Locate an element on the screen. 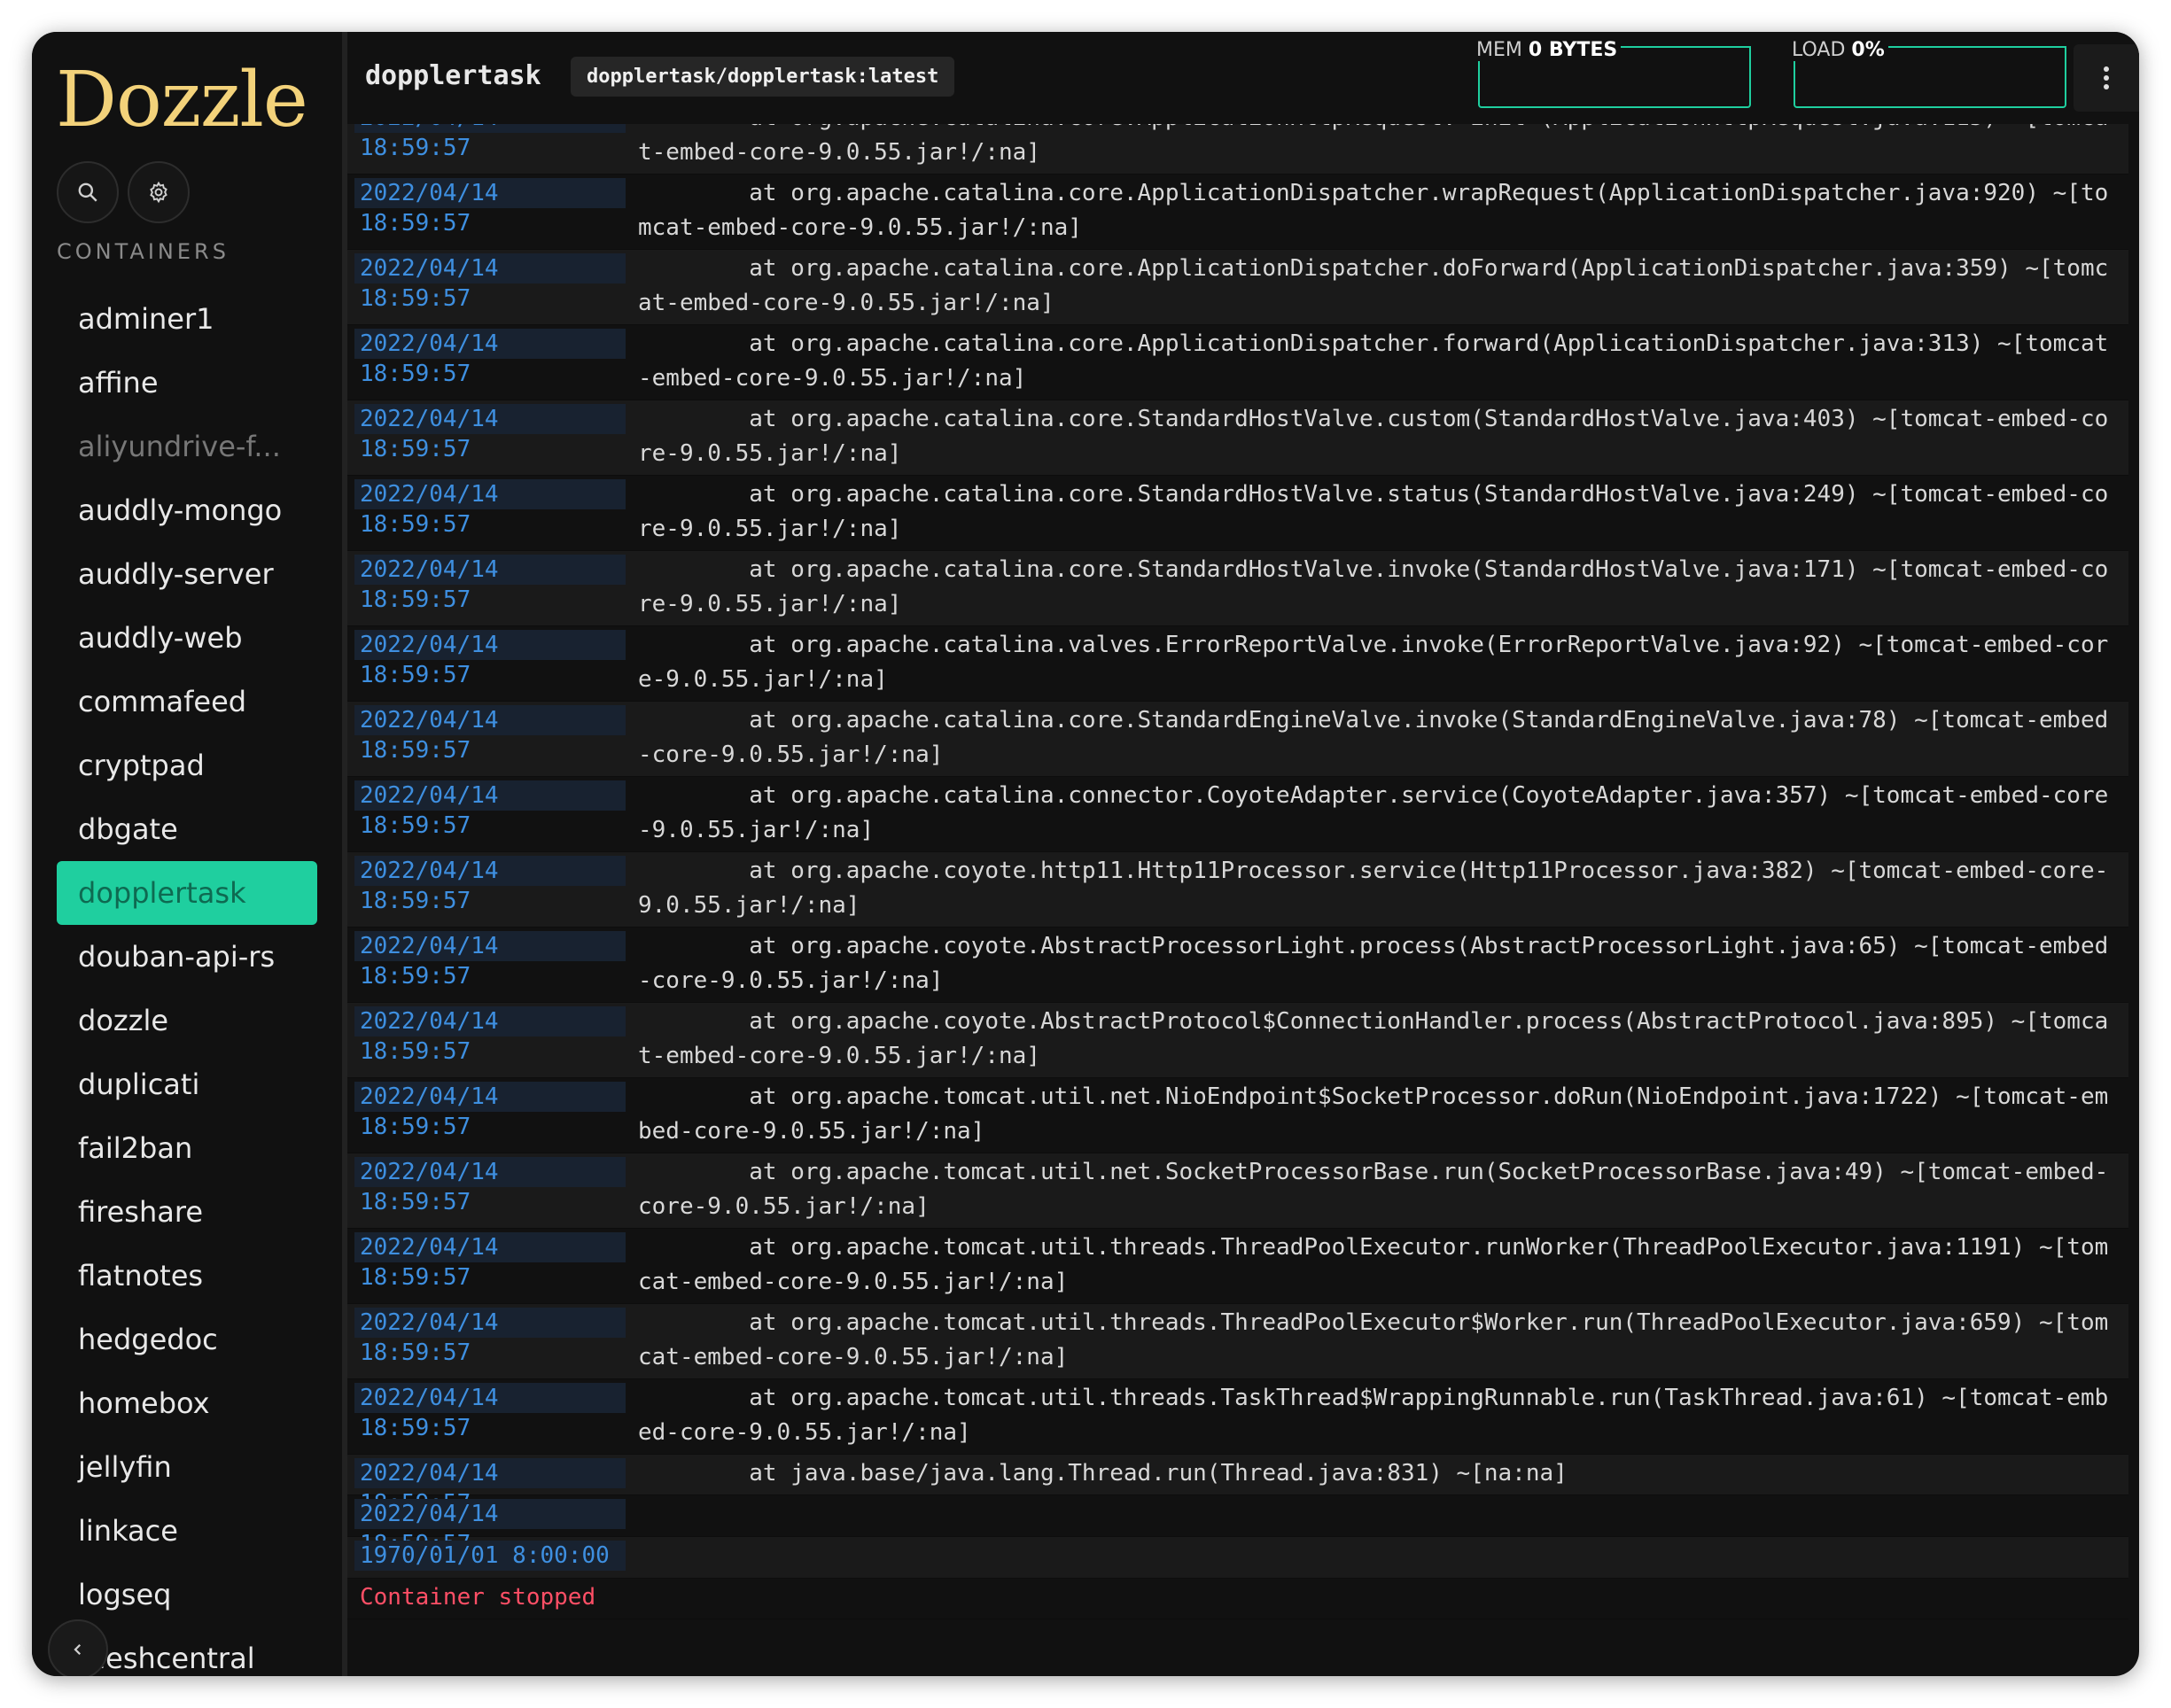  container-item-douban-api-rs: douban-api-rs is located at coordinates (187, 957).